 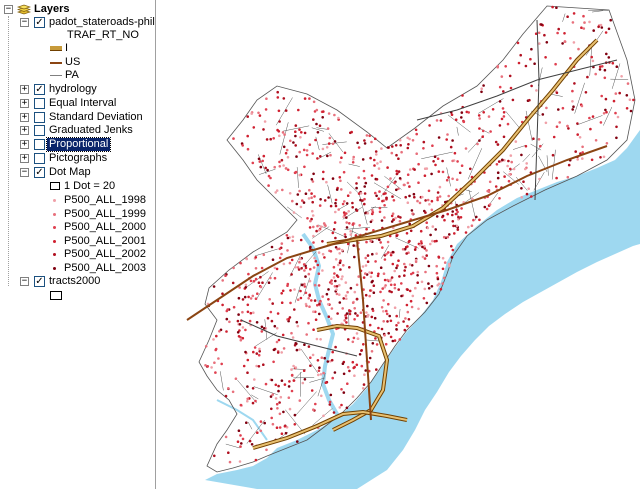 I want to click on layer-label-pictographs: Pictographs, so click(x=78, y=158).